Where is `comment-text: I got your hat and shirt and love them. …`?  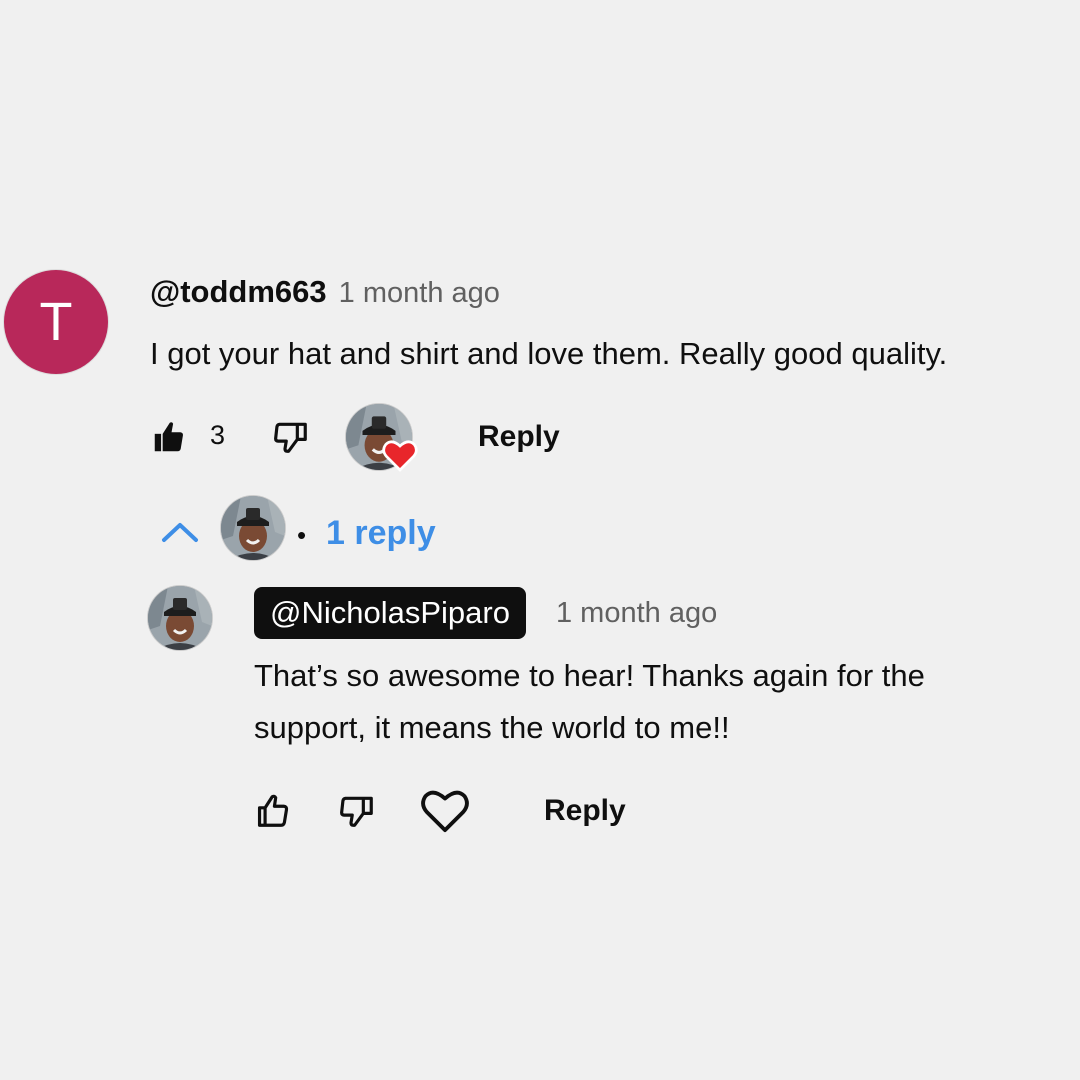 comment-text: I got your hat and shirt and love them. … is located at coordinates (549, 353).